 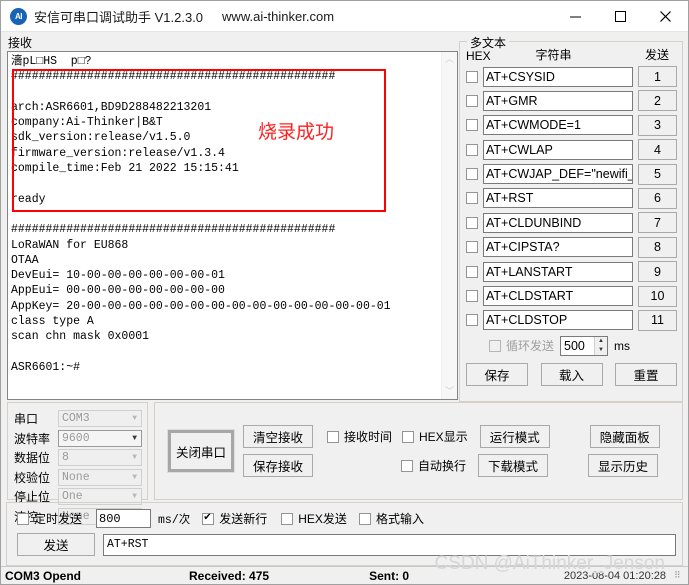 I want to click on auto-newline-checkbox, so click(x=407, y=465).